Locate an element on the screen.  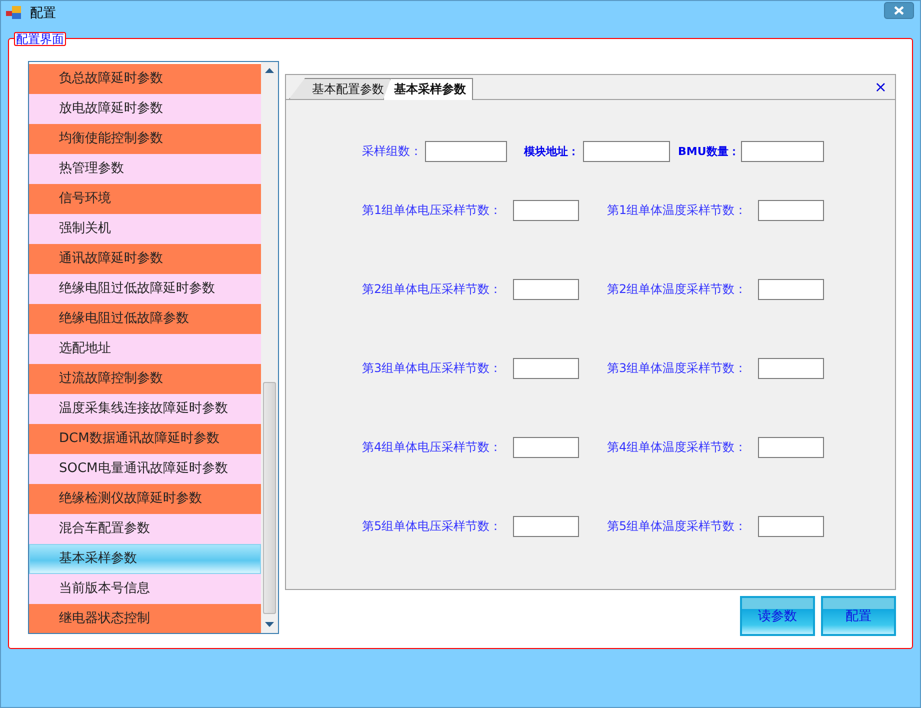
close-icon is located at coordinates (899, 10).